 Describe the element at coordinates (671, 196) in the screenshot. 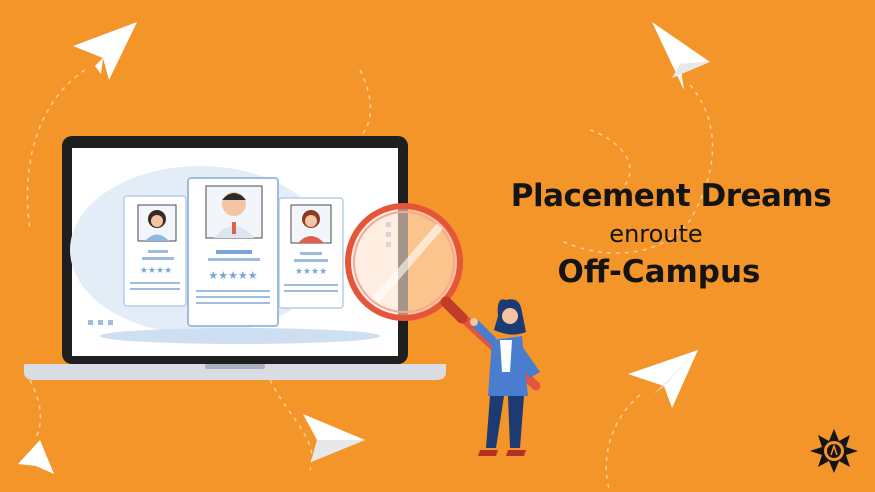

I see `headline-line-1: Placement Dreams` at that location.